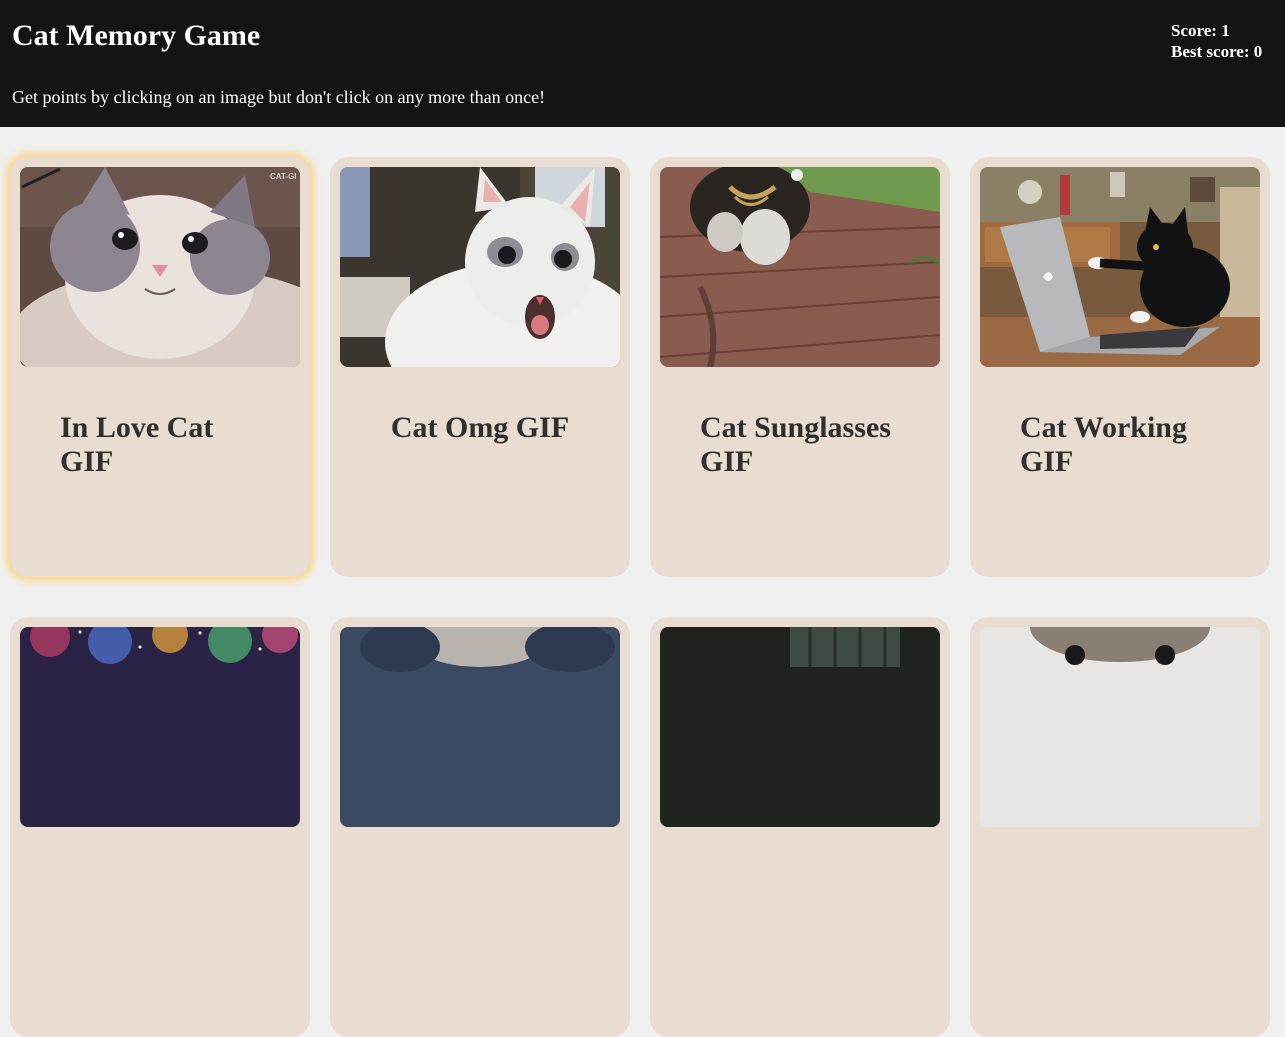 The width and height of the screenshot is (1285, 1037). What do you see at coordinates (1200, 30) in the screenshot?
I see `current-score: Score: 1` at bounding box center [1200, 30].